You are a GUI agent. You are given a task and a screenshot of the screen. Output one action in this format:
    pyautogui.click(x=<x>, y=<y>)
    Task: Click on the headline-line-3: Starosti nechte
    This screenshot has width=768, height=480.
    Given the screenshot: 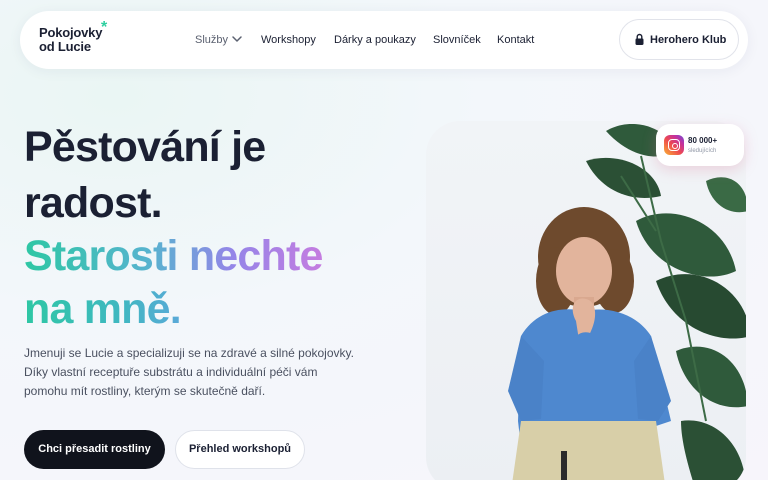 What is the action you would take?
    pyautogui.click(x=173, y=256)
    